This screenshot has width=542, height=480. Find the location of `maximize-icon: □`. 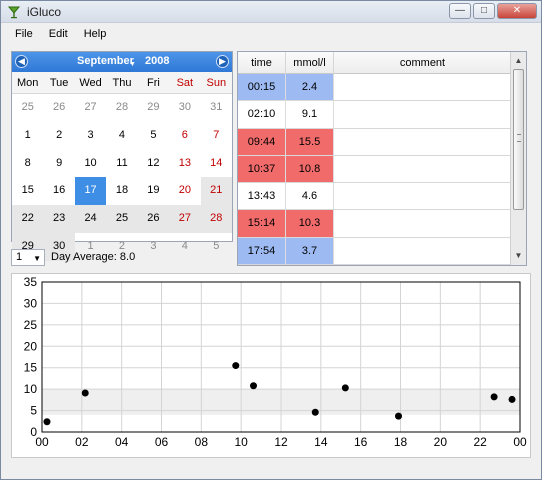

maximize-icon: □ is located at coordinates (484, 10).